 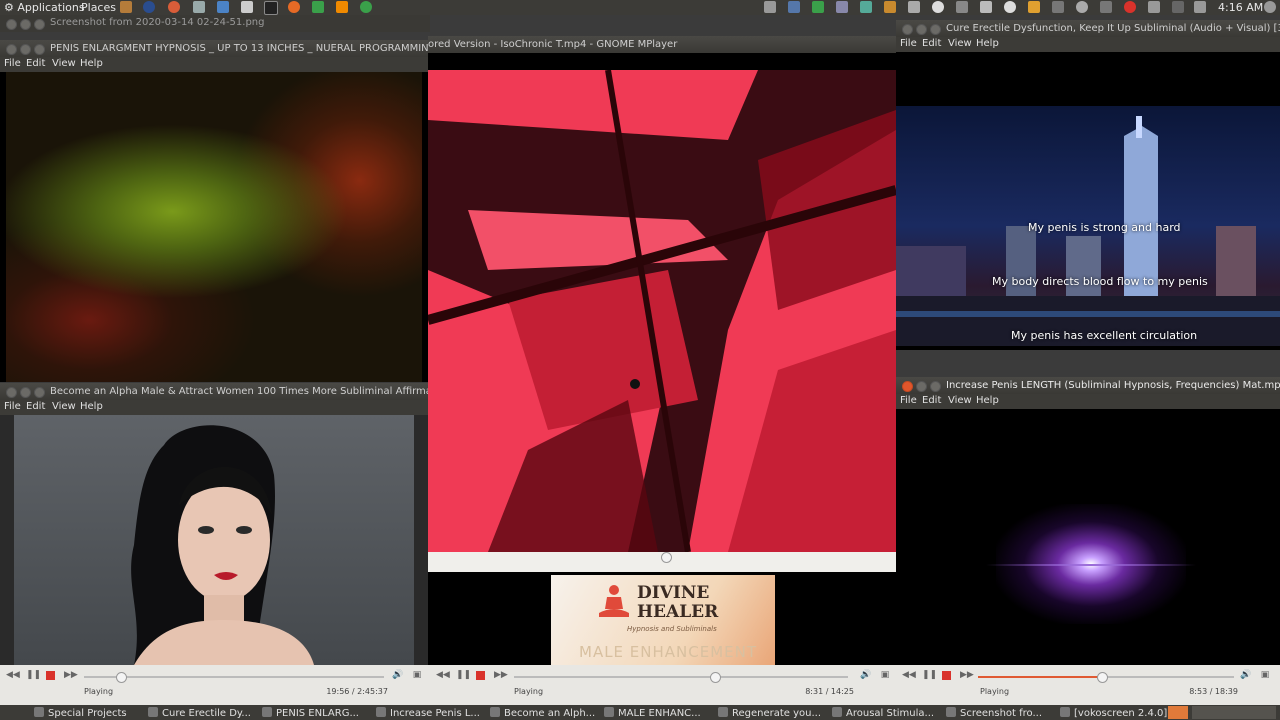 I want to click on vlc-launcher-icon, so click(x=342, y=7).